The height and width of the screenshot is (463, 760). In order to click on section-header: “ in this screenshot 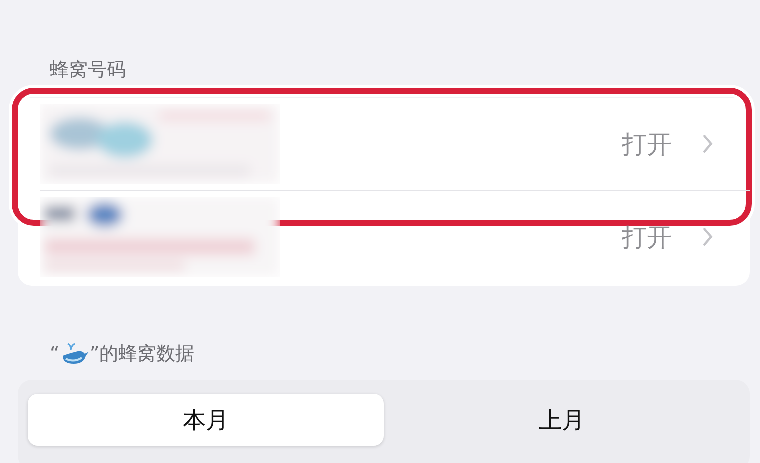, I will do `click(55, 354)`.